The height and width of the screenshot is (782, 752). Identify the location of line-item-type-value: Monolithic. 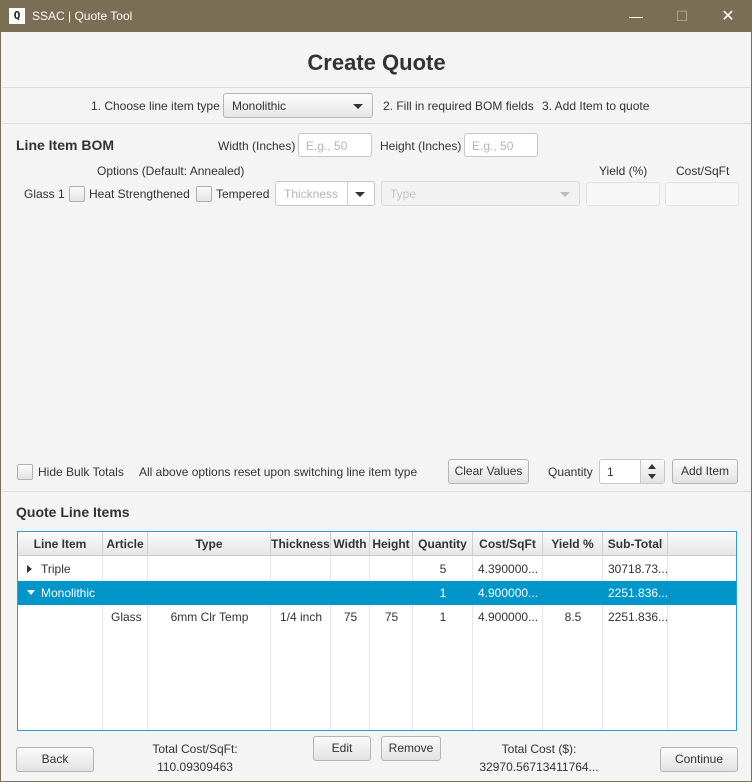
(259, 106).